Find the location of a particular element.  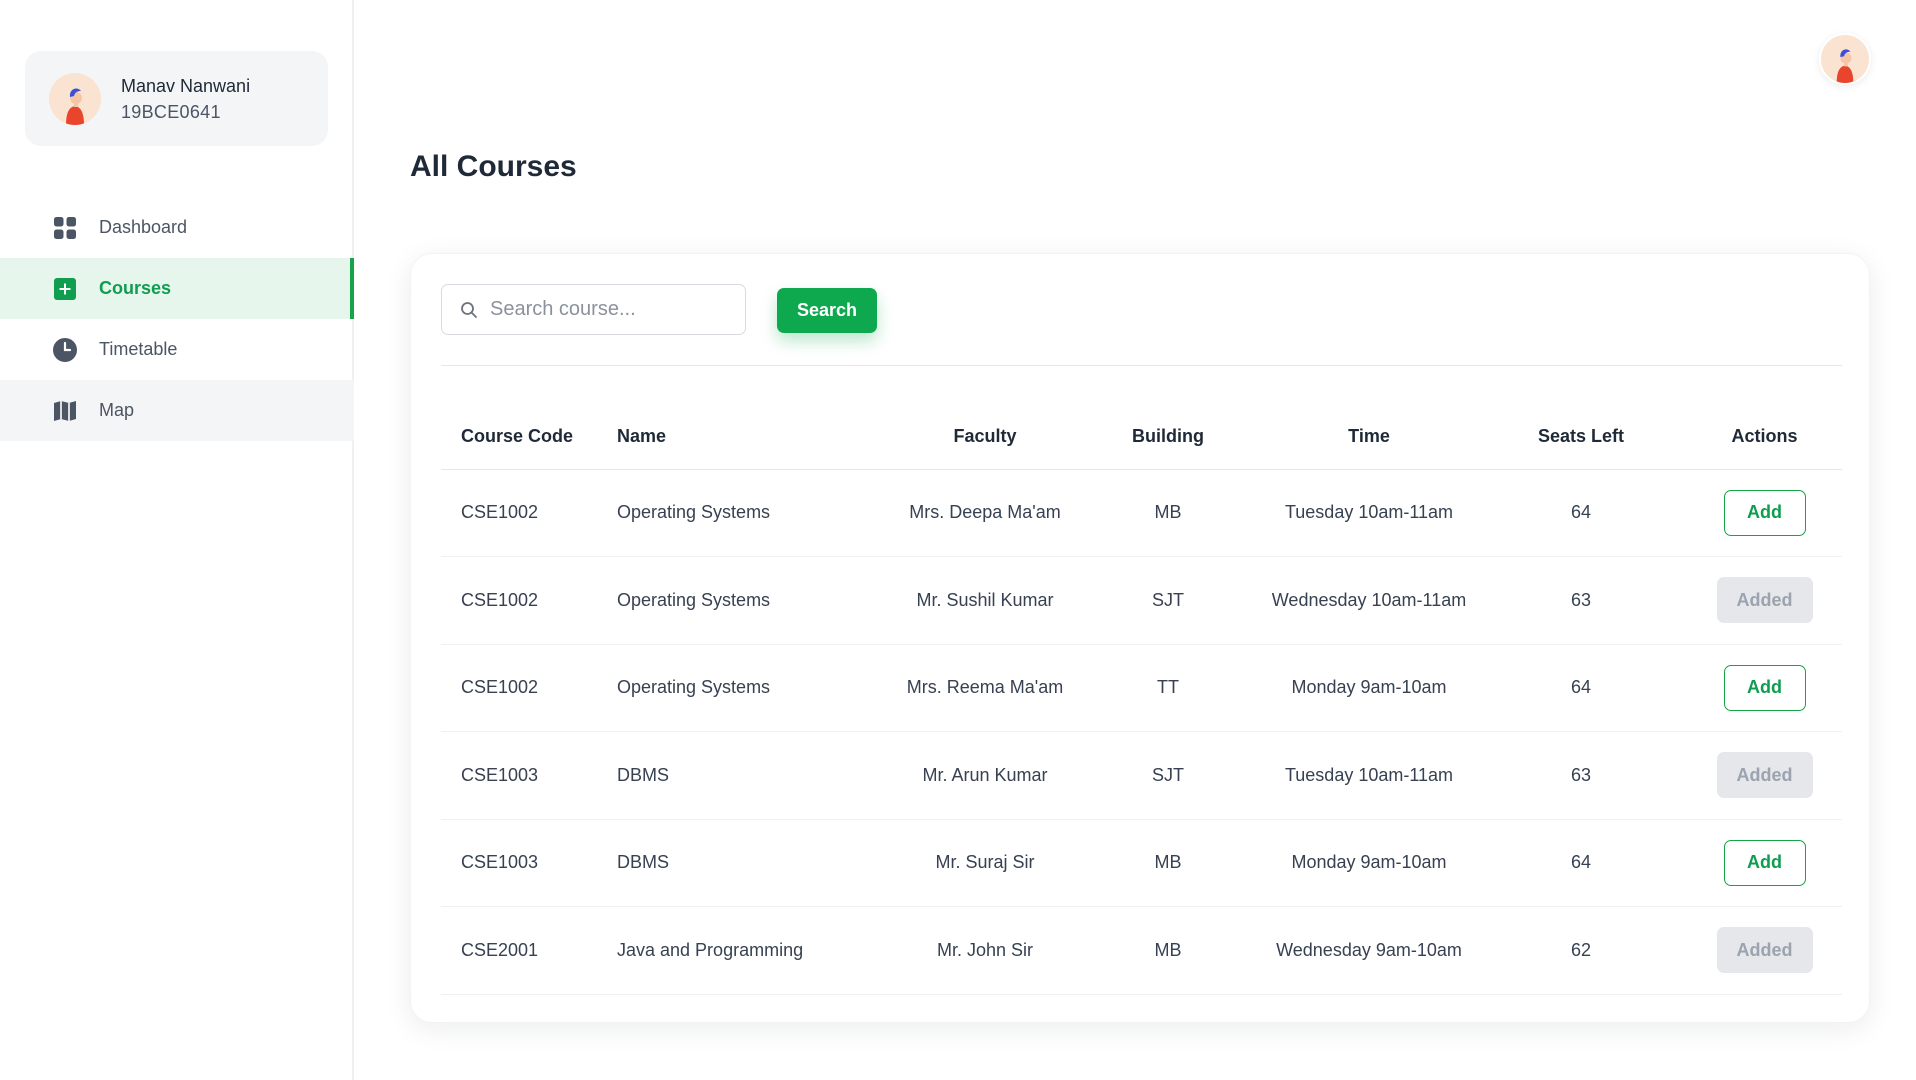

clock-icon is located at coordinates (65, 350).